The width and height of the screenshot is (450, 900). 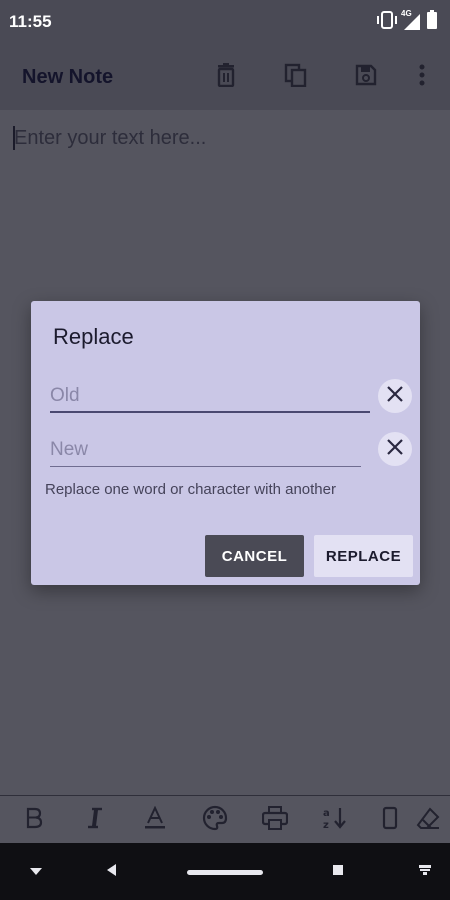 I want to click on cancel-button: CANCEL, so click(x=254, y=556).